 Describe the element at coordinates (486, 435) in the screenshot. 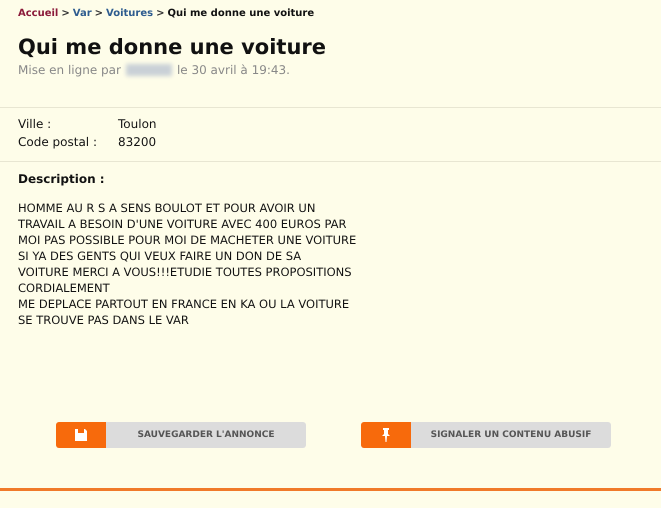

I see `report-button: SIGNALER UN CONTENU ABUSIF` at that location.